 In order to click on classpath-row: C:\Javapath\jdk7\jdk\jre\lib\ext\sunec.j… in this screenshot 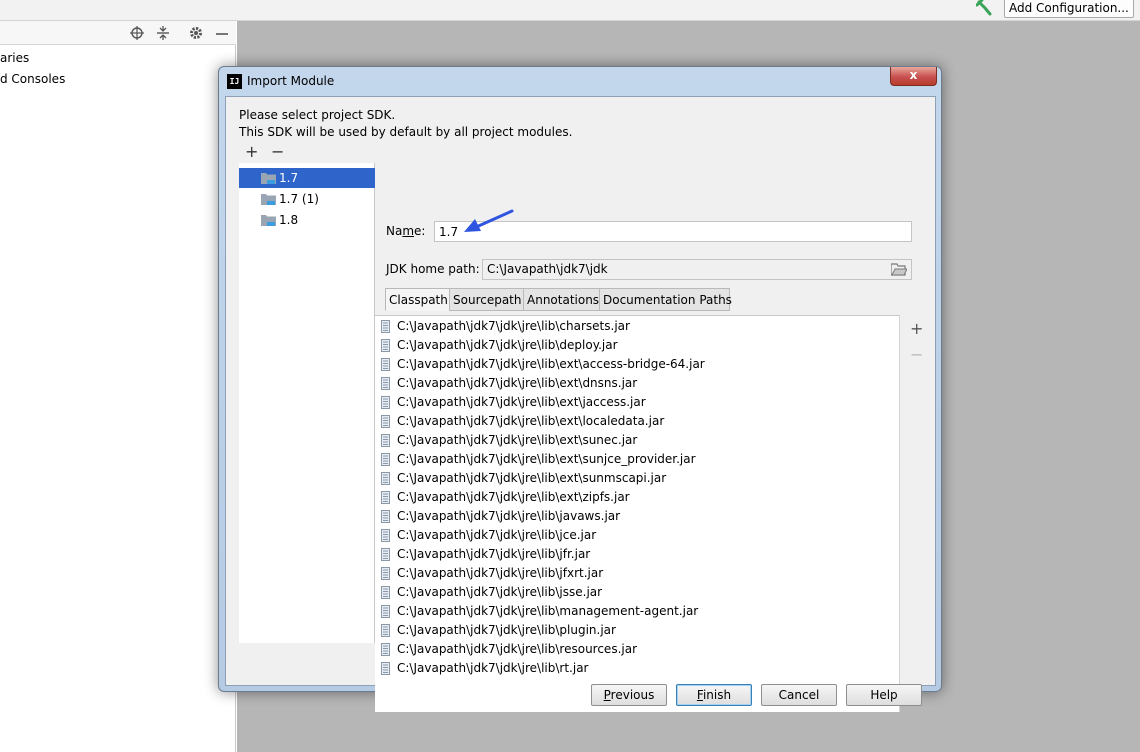, I will do `click(635, 440)`.